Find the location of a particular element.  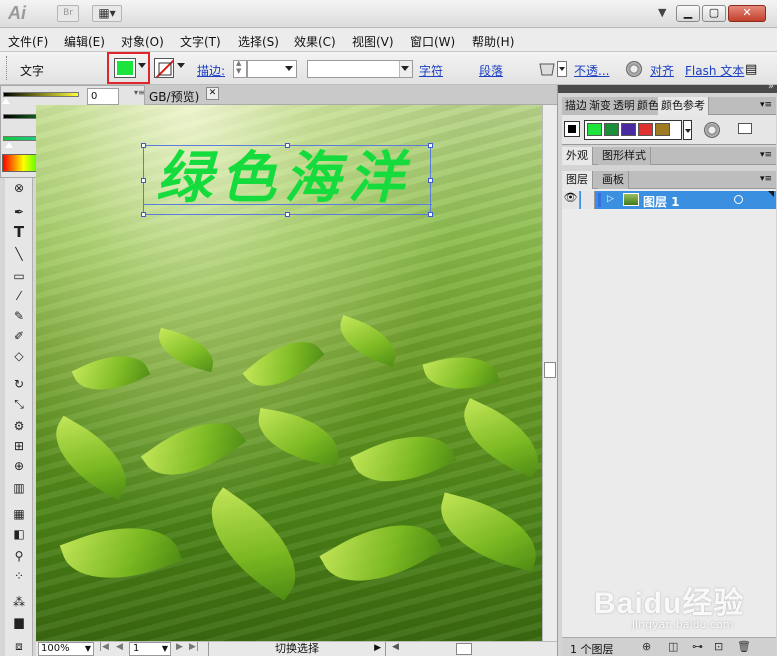

stroke-dropdown-icon is located at coordinates (181, 65).